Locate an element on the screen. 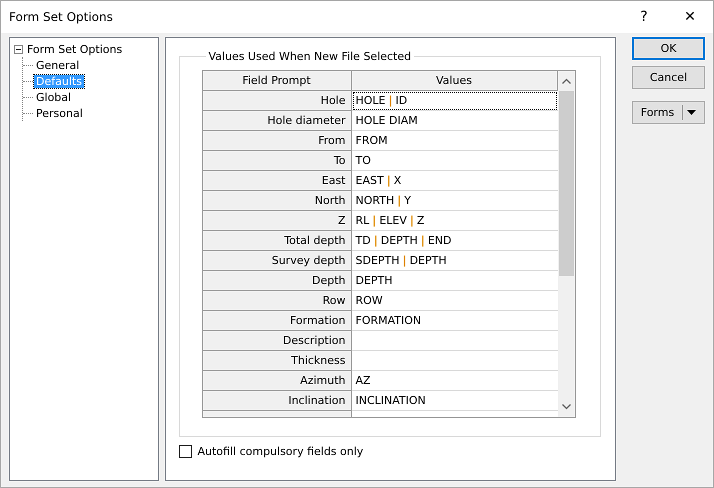 This screenshot has width=714, height=488. row-header: North is located at coordinates (277, 201).